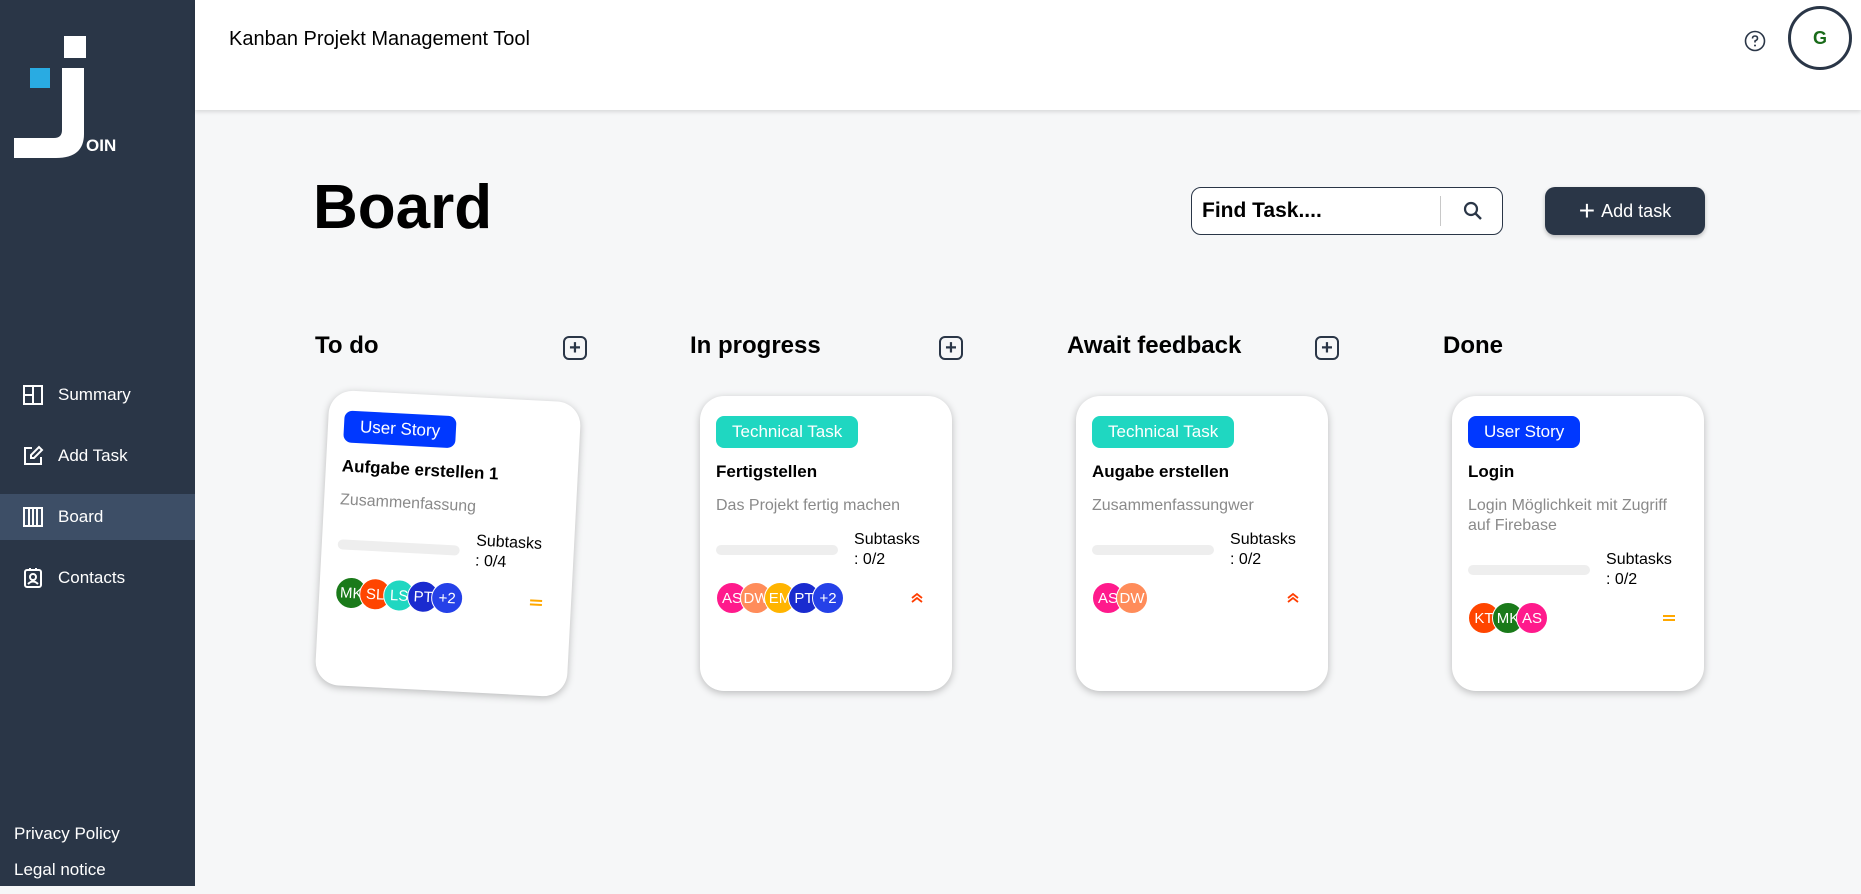 The height and width of the screenshot is (894, 1861). What do you see at coordinates (1508, 618) in the screenshot?
I see `assignee-avatars: KT MK AS` at bounding box center [1508, 618].